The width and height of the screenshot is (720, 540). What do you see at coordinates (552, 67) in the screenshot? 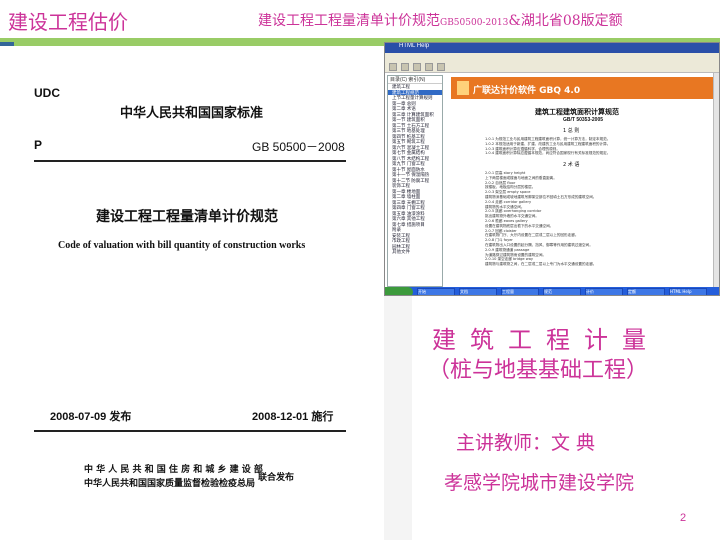
I see `window-toolbar` at bounding box center [552, 67].